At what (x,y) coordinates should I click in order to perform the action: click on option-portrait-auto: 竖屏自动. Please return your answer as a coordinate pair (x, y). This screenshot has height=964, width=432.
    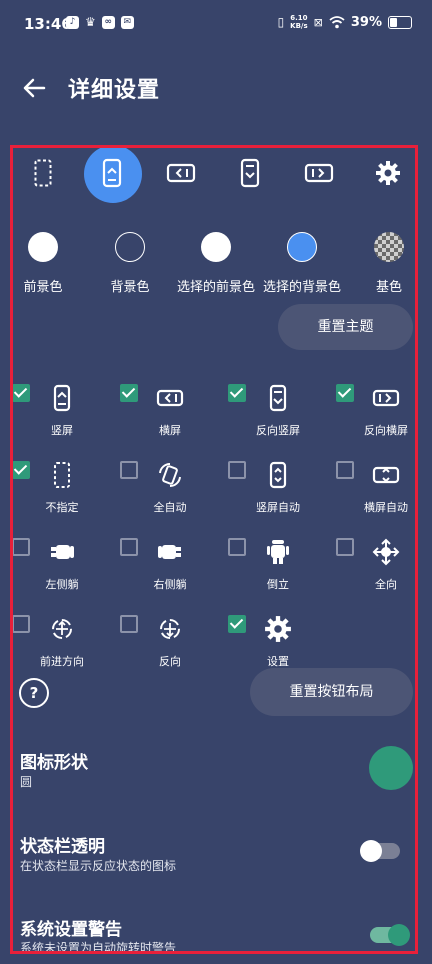
    Looking at the image, I should click on (282, 485).